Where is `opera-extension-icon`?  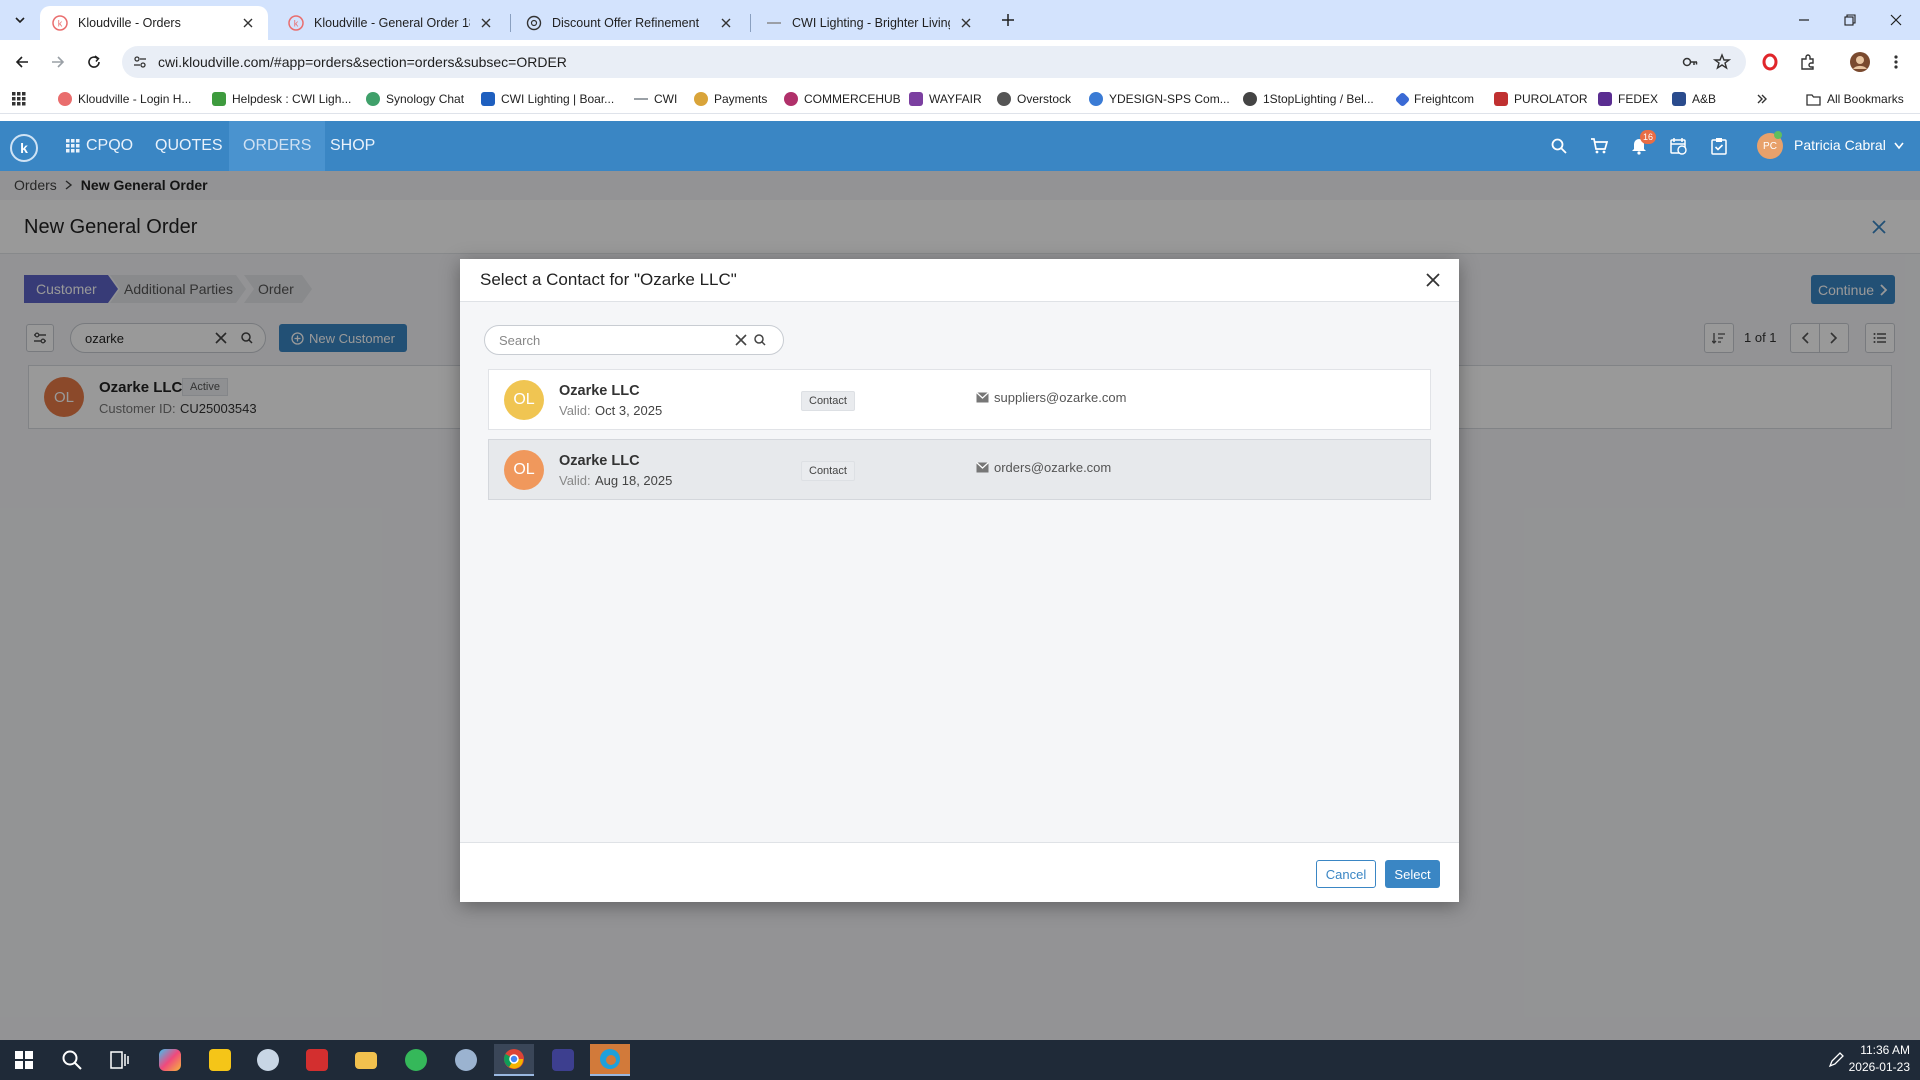
opera-extension-icon is located at coordinates (1770, 62).